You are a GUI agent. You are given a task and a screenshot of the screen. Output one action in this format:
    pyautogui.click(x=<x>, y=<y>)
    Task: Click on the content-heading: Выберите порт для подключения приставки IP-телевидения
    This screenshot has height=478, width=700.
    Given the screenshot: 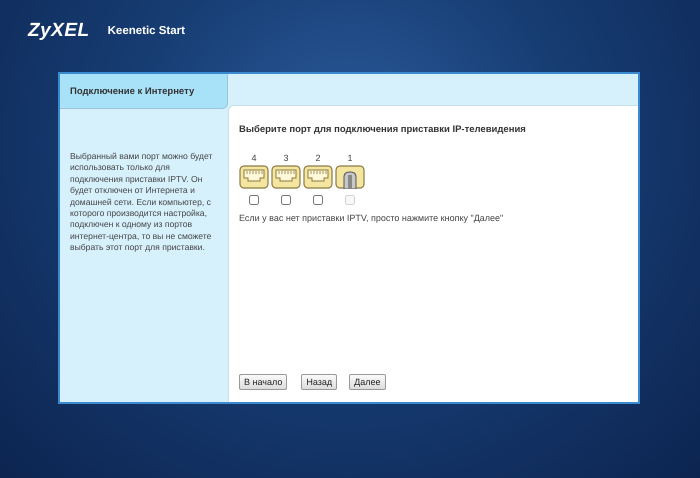 What is the action you would take?
    pyautogui.click(x=383, y=129)
    